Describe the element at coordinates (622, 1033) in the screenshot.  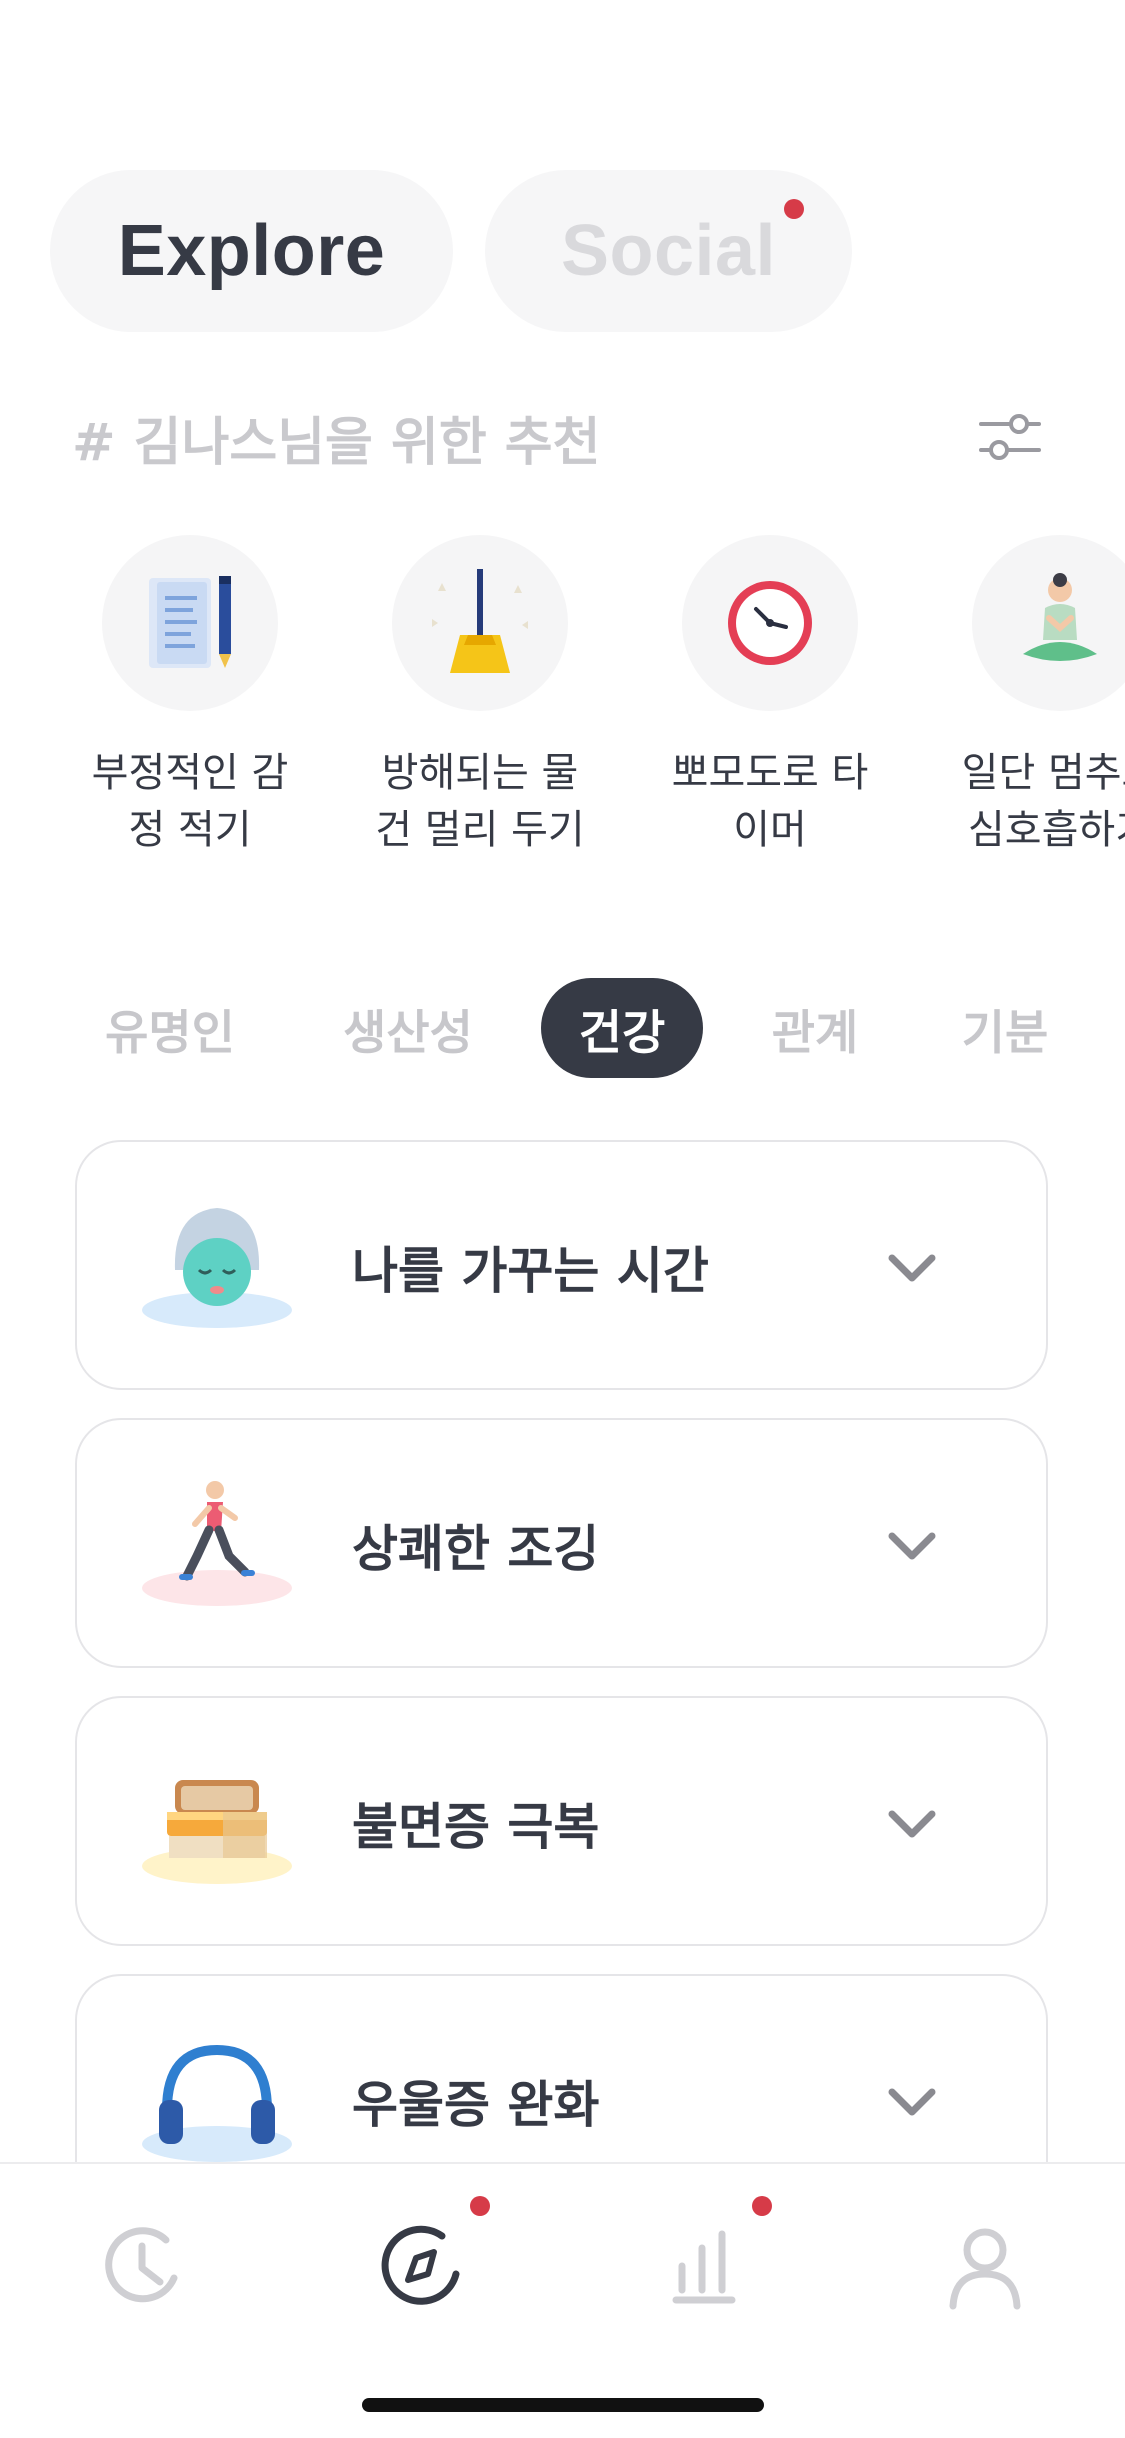
I see `category-chip-label: 건강` at that location.